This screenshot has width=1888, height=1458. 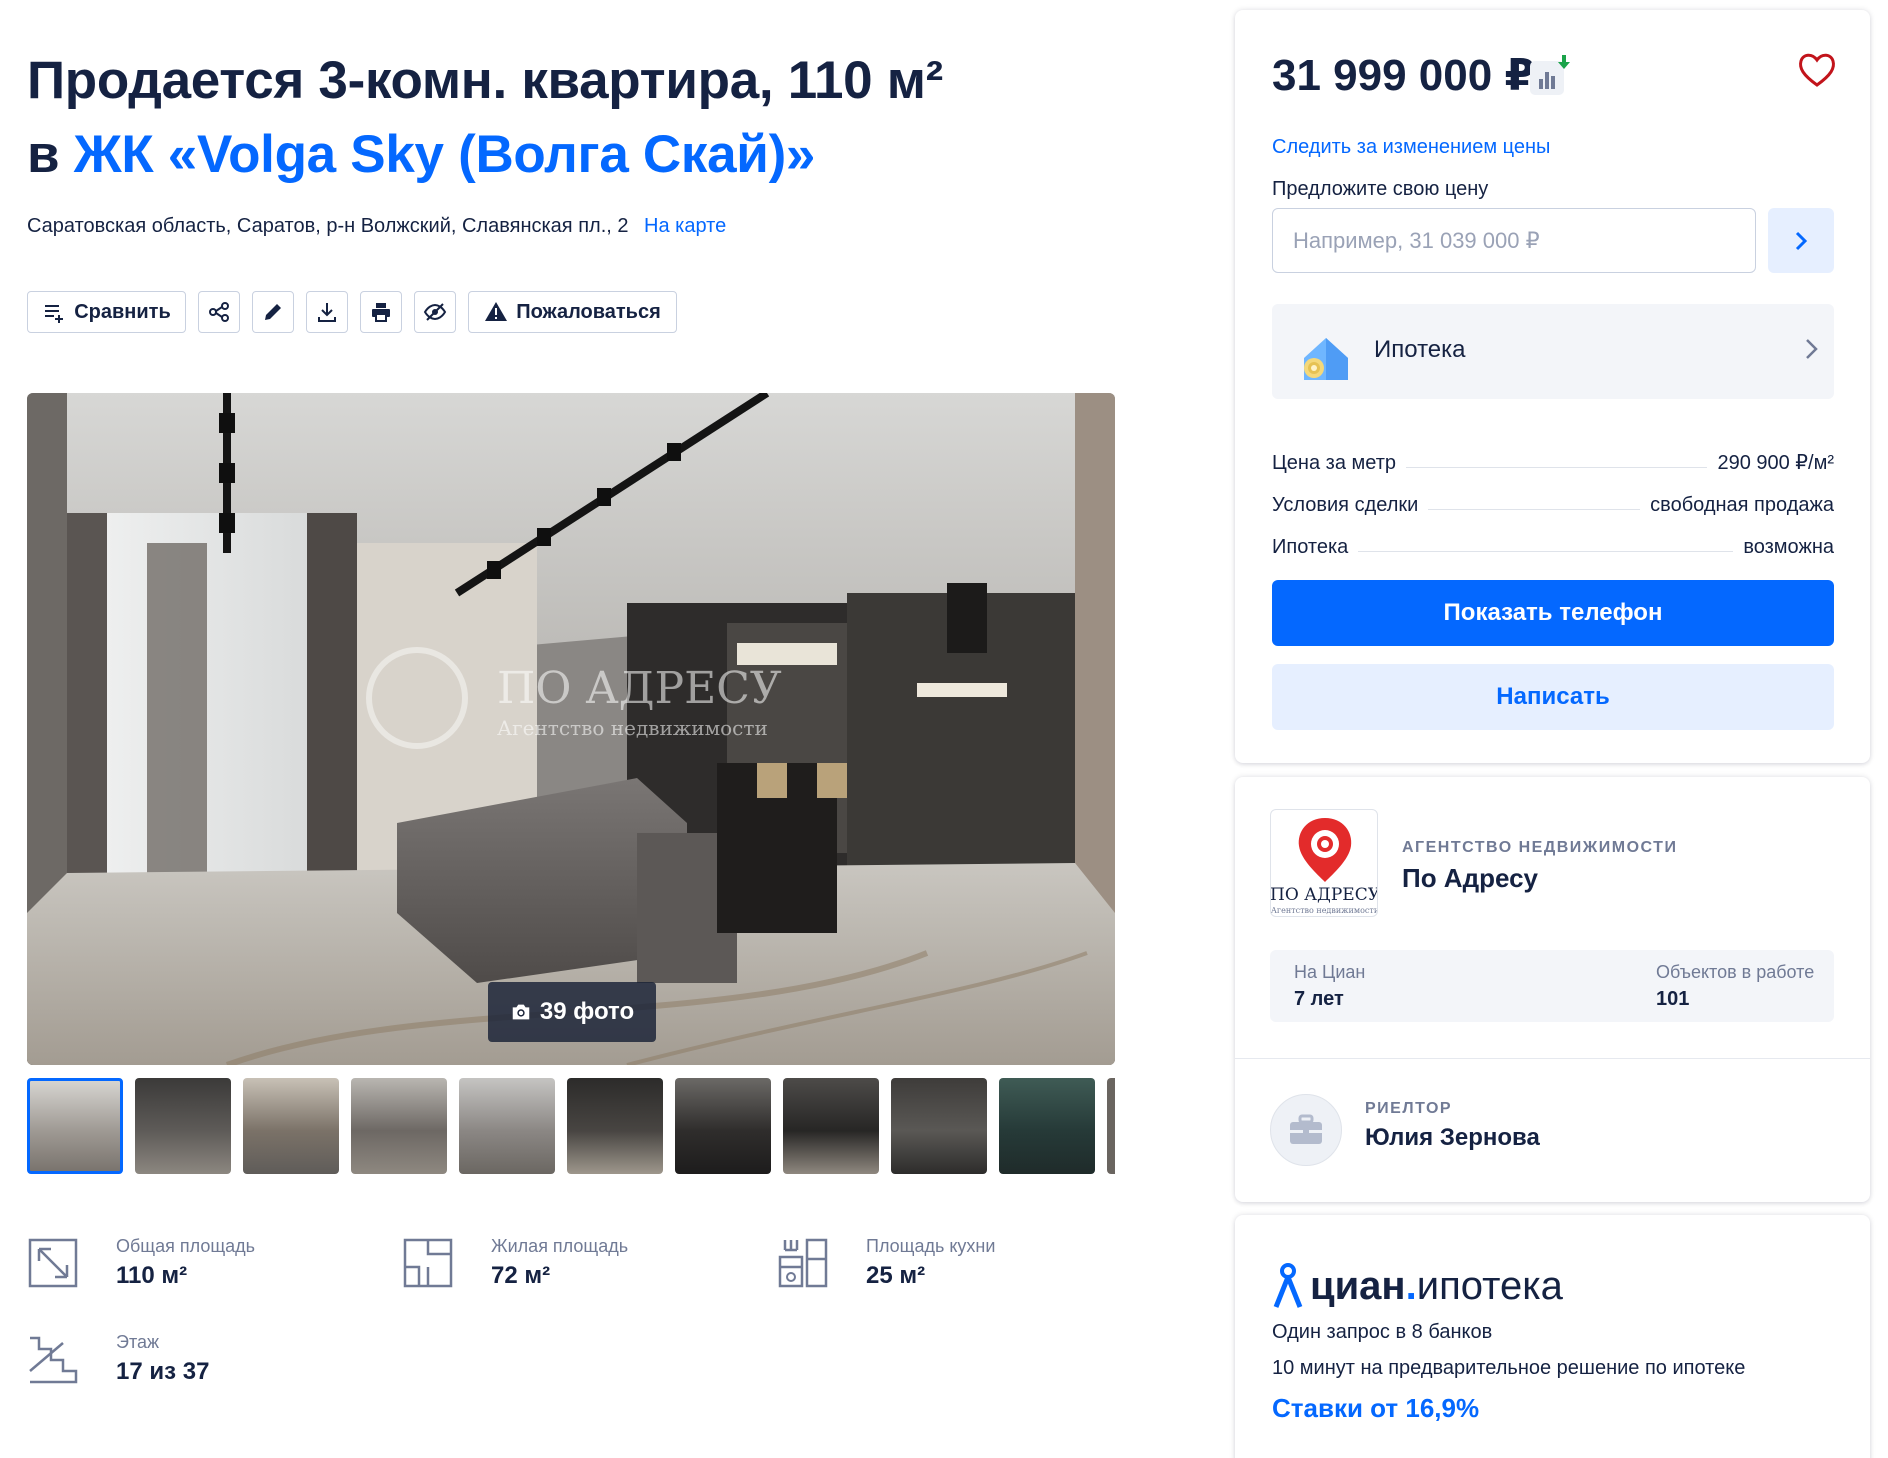 I want to click on cian-mortgage-line-1: Один запрос в 8 банков, so click(x=1382, y=1332).